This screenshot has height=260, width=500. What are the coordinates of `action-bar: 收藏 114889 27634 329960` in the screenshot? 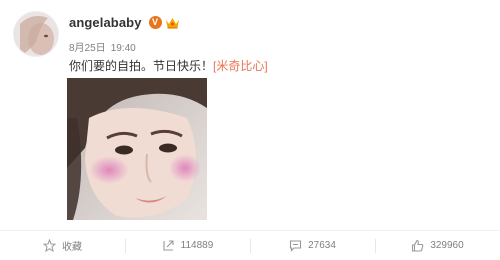 It's located at (250, 245).